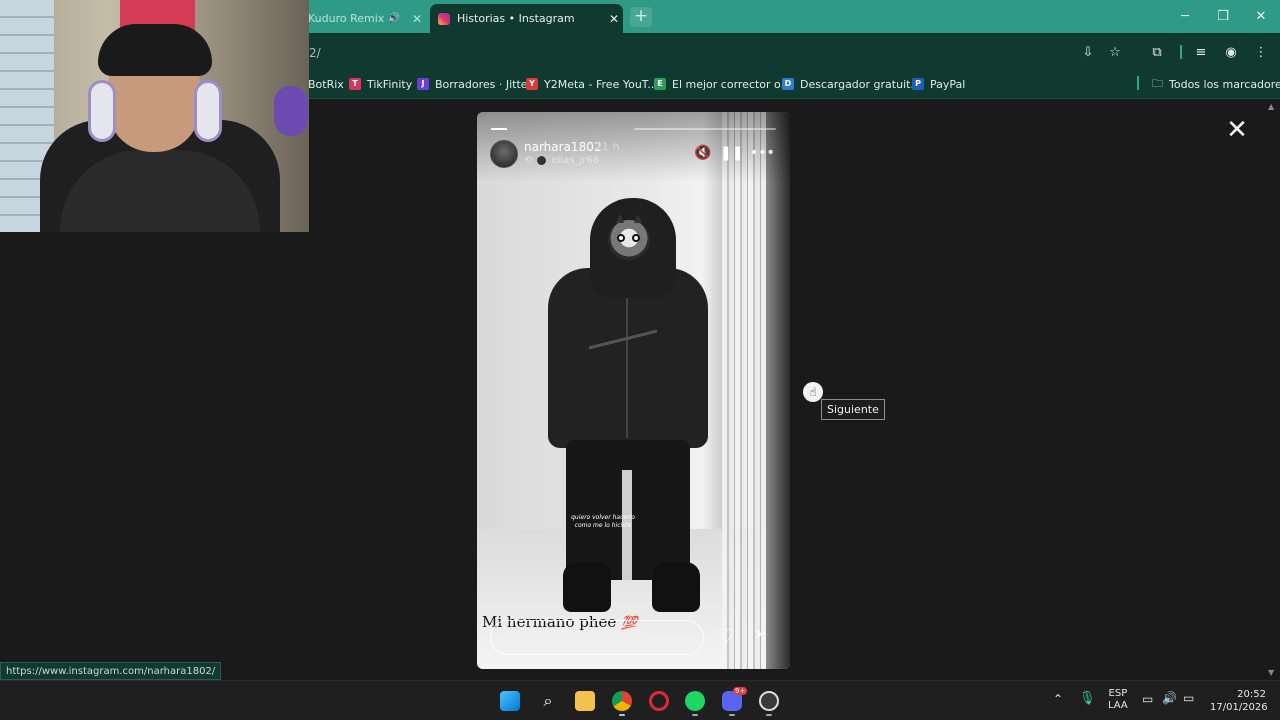 The width and height of the screenshot is (1280, 720). What do you see at coordinates (1251, 694) in the screenshot?
I see `clock-time: 20:52` at bounding box center [1251, 694].